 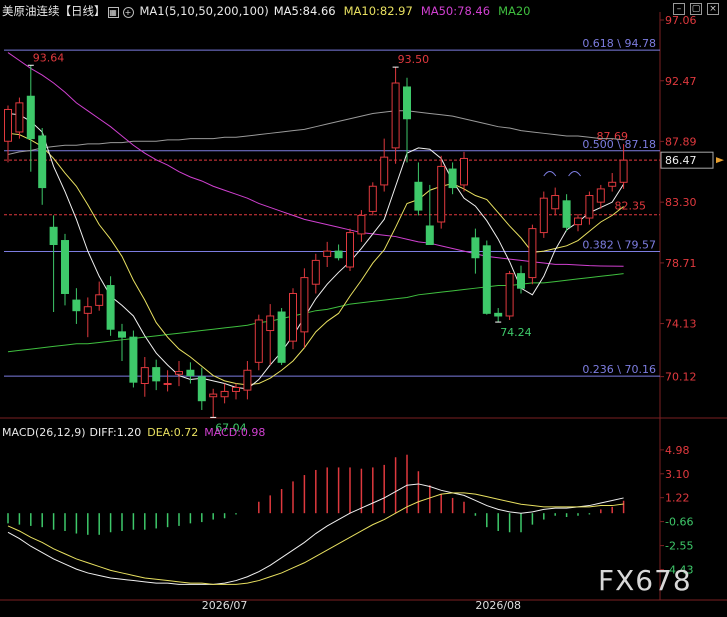 What do you see at coordinates (83, 11) in the screenshot?
I see `period-label: 【日线】` at bounding box center [83, 11].